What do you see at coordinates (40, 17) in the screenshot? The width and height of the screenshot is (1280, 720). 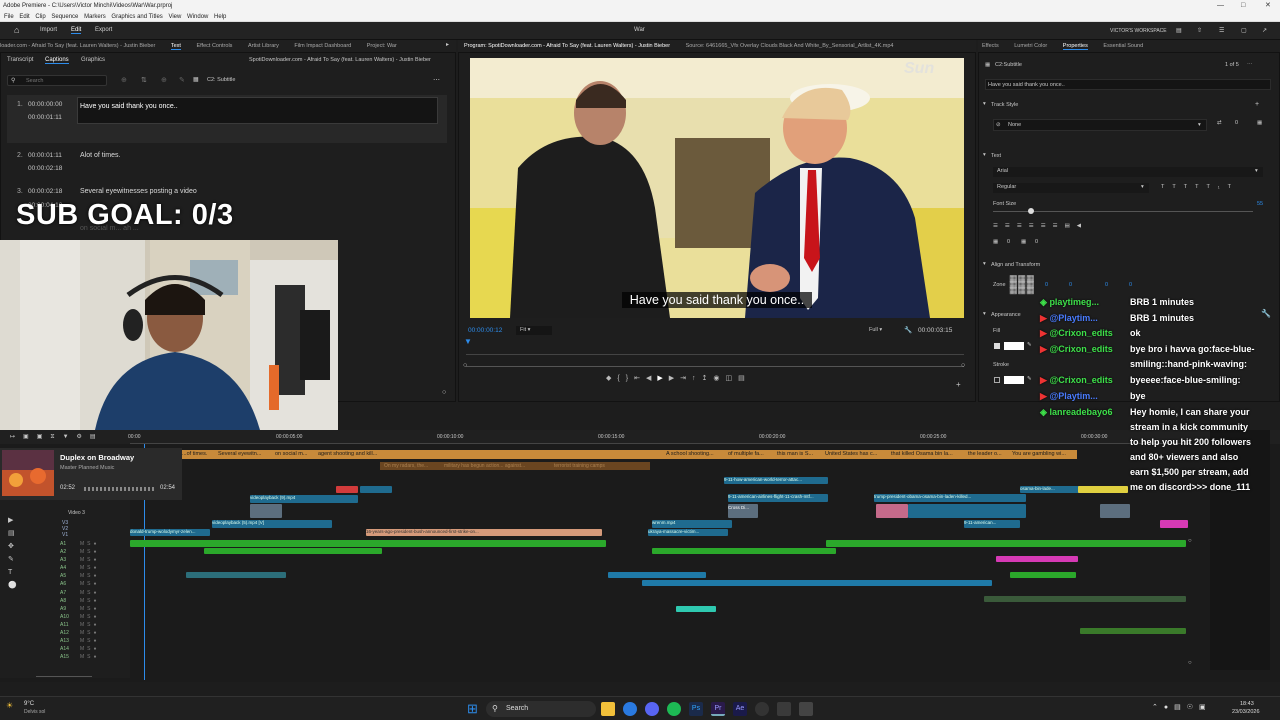 I see `menu-clip: Clip` at bounding box center [40, 17].